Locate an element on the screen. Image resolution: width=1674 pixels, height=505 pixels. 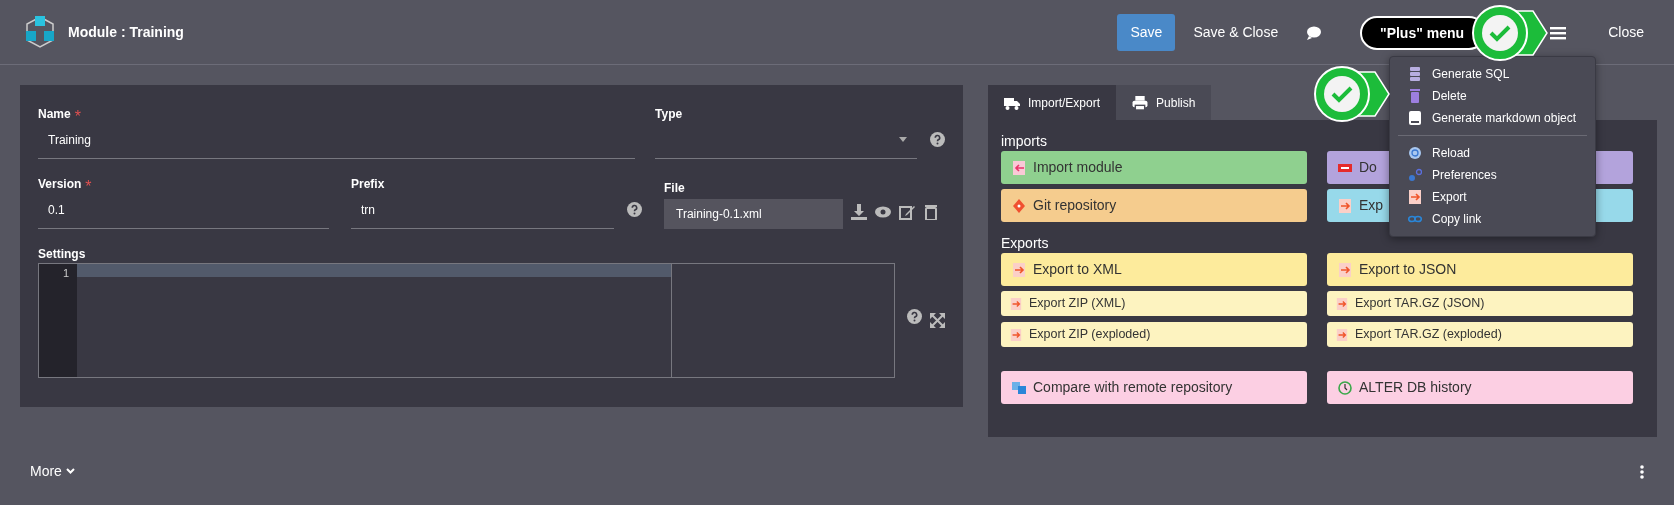
menu-item: Export is located at coordinates (1437, 197).